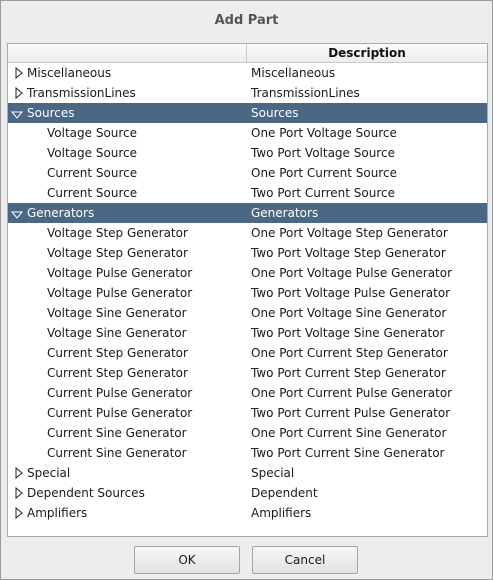 Image resolution: width=493 pixels, height=580 pixels. Describe the element at coordinates (247, 93) in the screenshot. I see `tree-category-row: TransmissionLines TransmissionLines` at that location.